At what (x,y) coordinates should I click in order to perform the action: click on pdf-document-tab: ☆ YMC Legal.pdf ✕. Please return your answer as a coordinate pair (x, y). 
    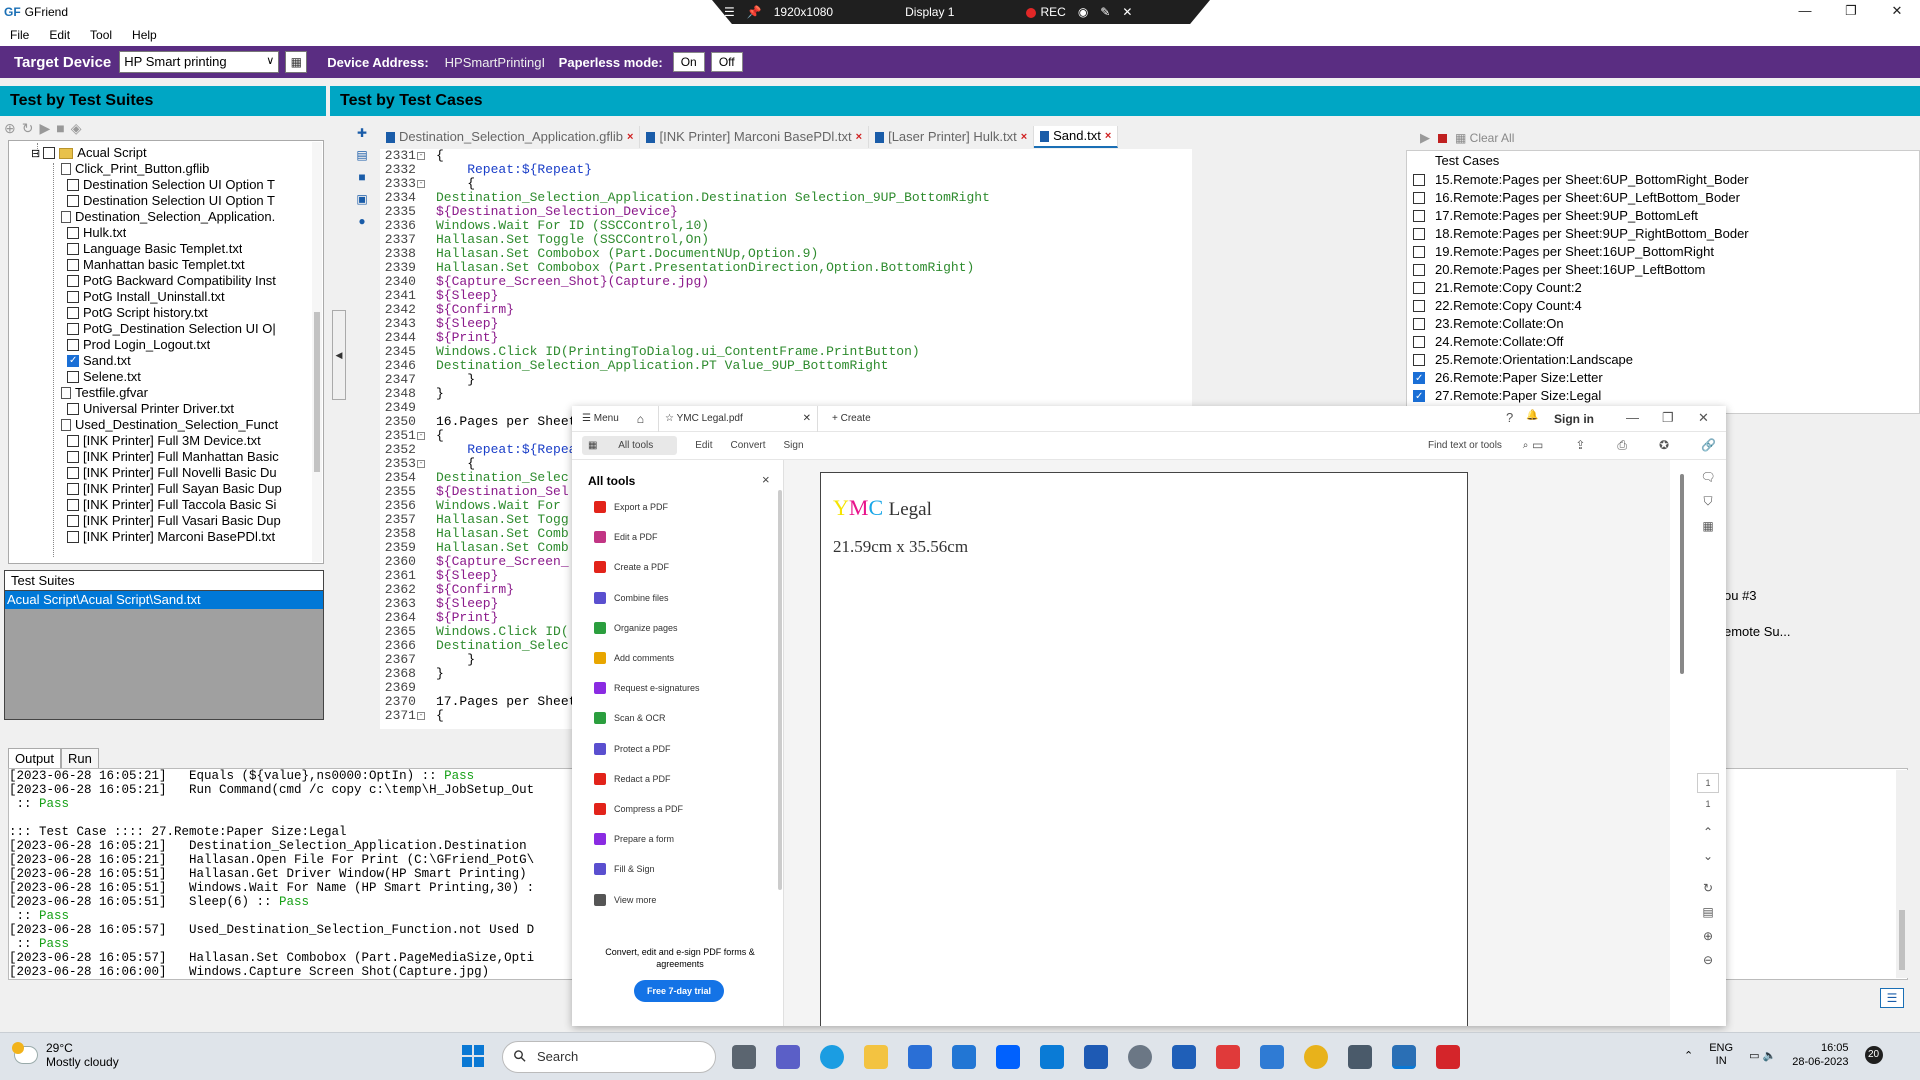
    Looking at the image, I should click on (738, 419).